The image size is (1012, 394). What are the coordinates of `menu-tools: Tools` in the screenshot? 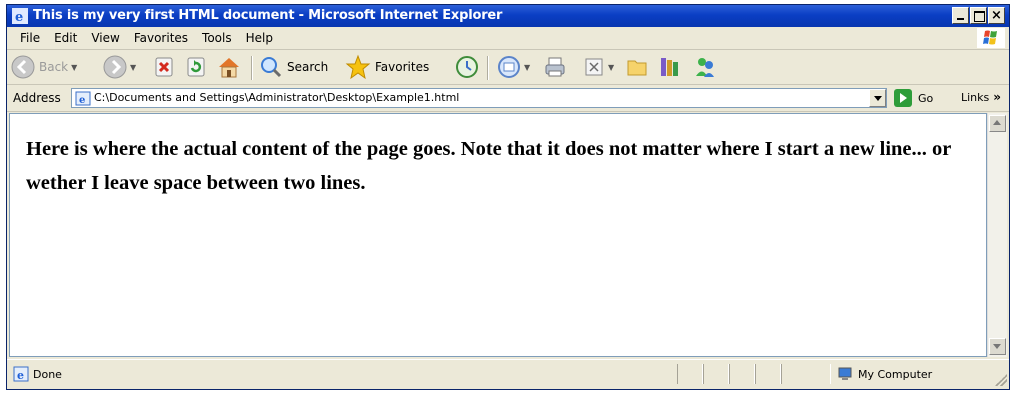 It's located at (217, 38).